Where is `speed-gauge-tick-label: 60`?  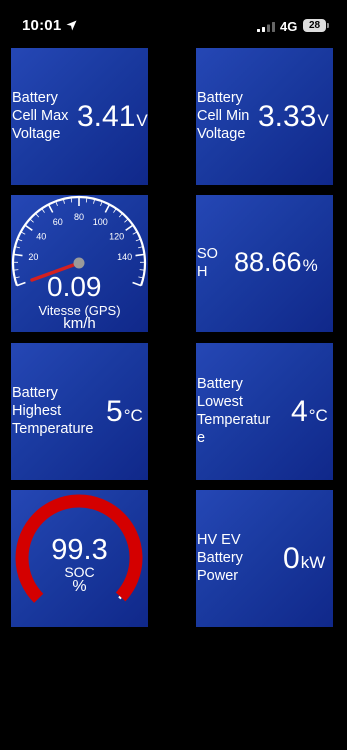
speed-gauge-tick-label: 60 is located at coordinates (58, 222).